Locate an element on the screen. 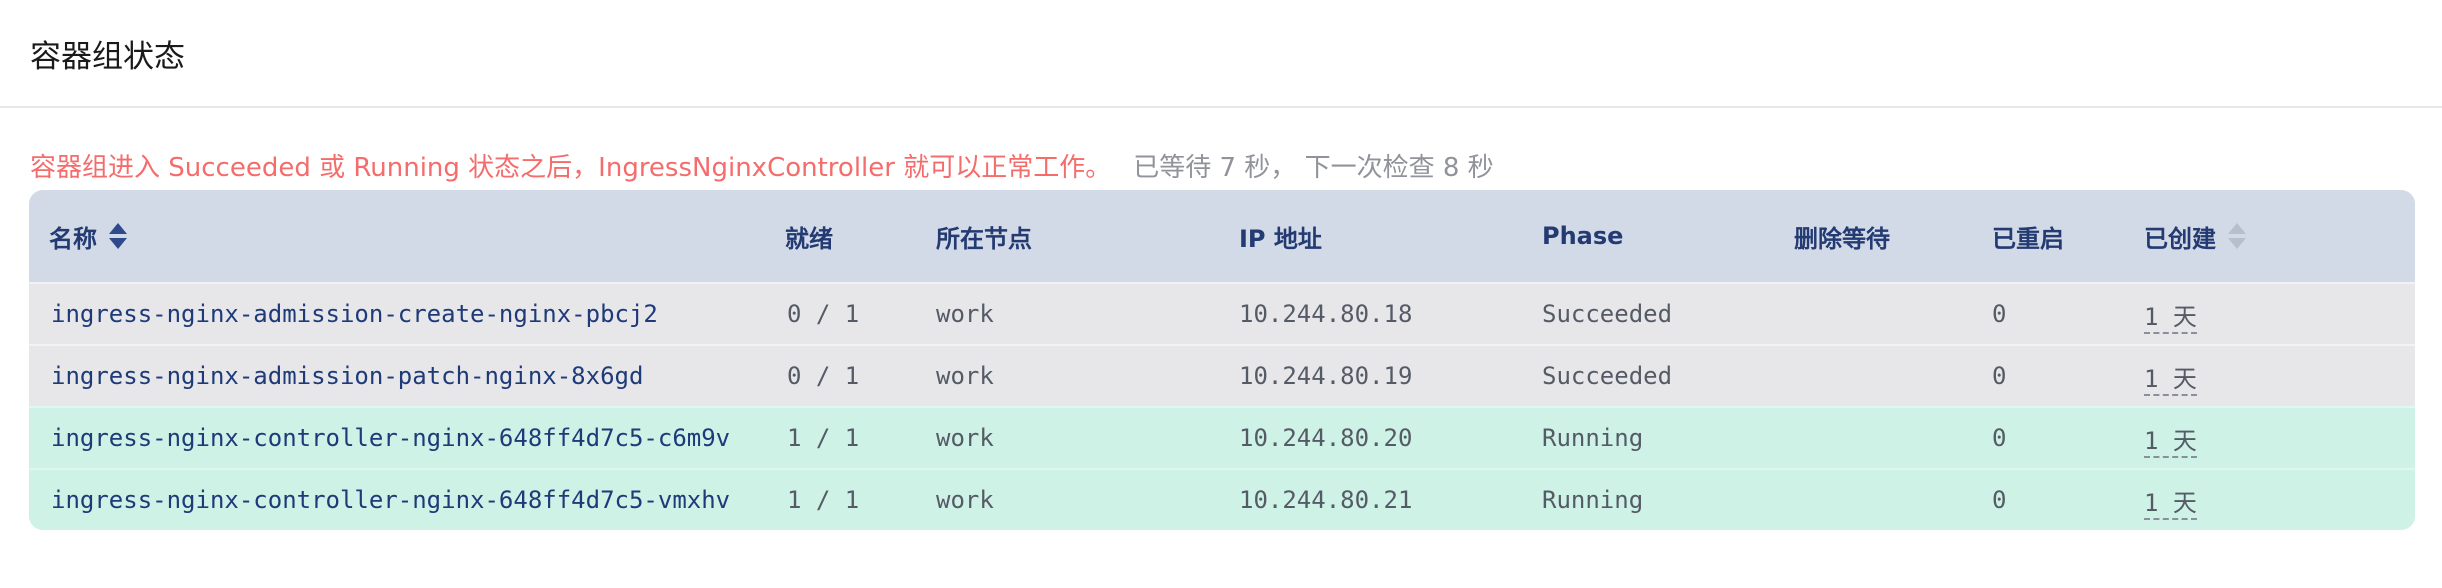 Image resolution: width=2442 pixels, height=588 pixels. column-header-name: 名称 is located at coordinates (407, 236).